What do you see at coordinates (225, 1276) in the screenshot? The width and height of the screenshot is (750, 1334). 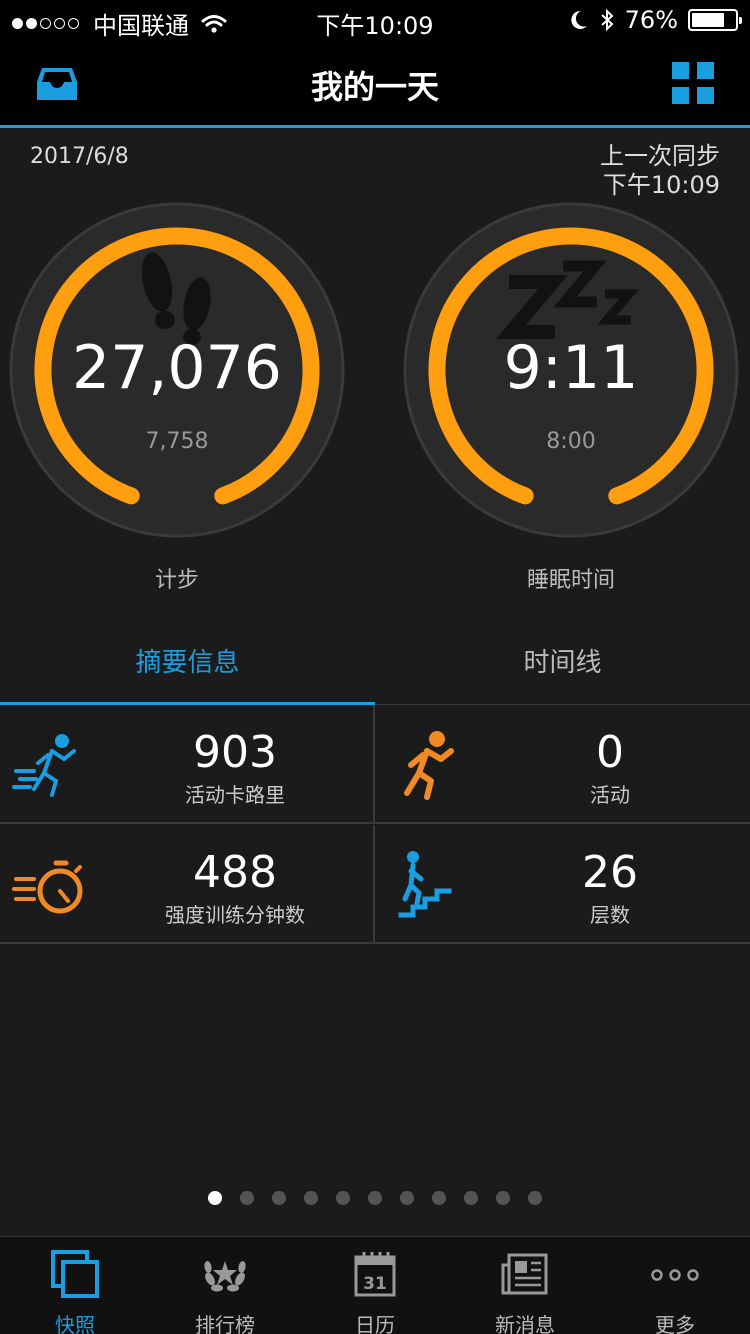 I see `laurel-trophy-icon` at bounding box center [225, 1276].